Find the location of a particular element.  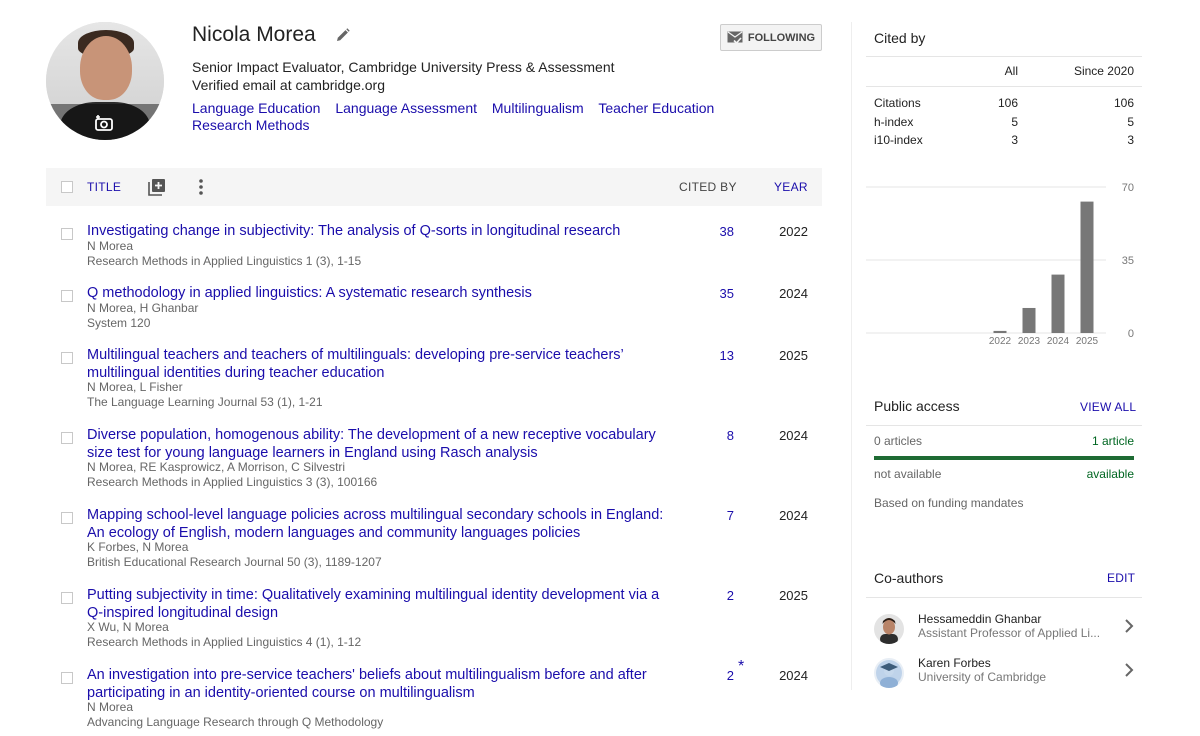

chart-x-tick-label: 2024 is located at coordinates (1058, 341).